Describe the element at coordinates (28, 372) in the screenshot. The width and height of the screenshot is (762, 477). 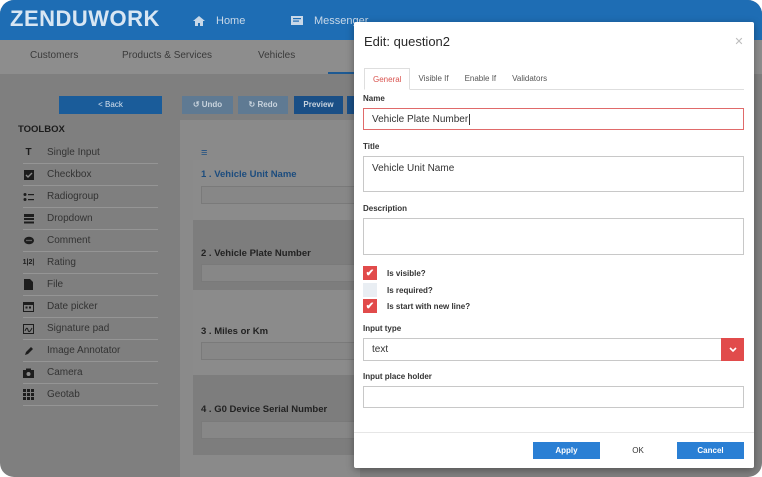
I see `camera-icon` at that location.